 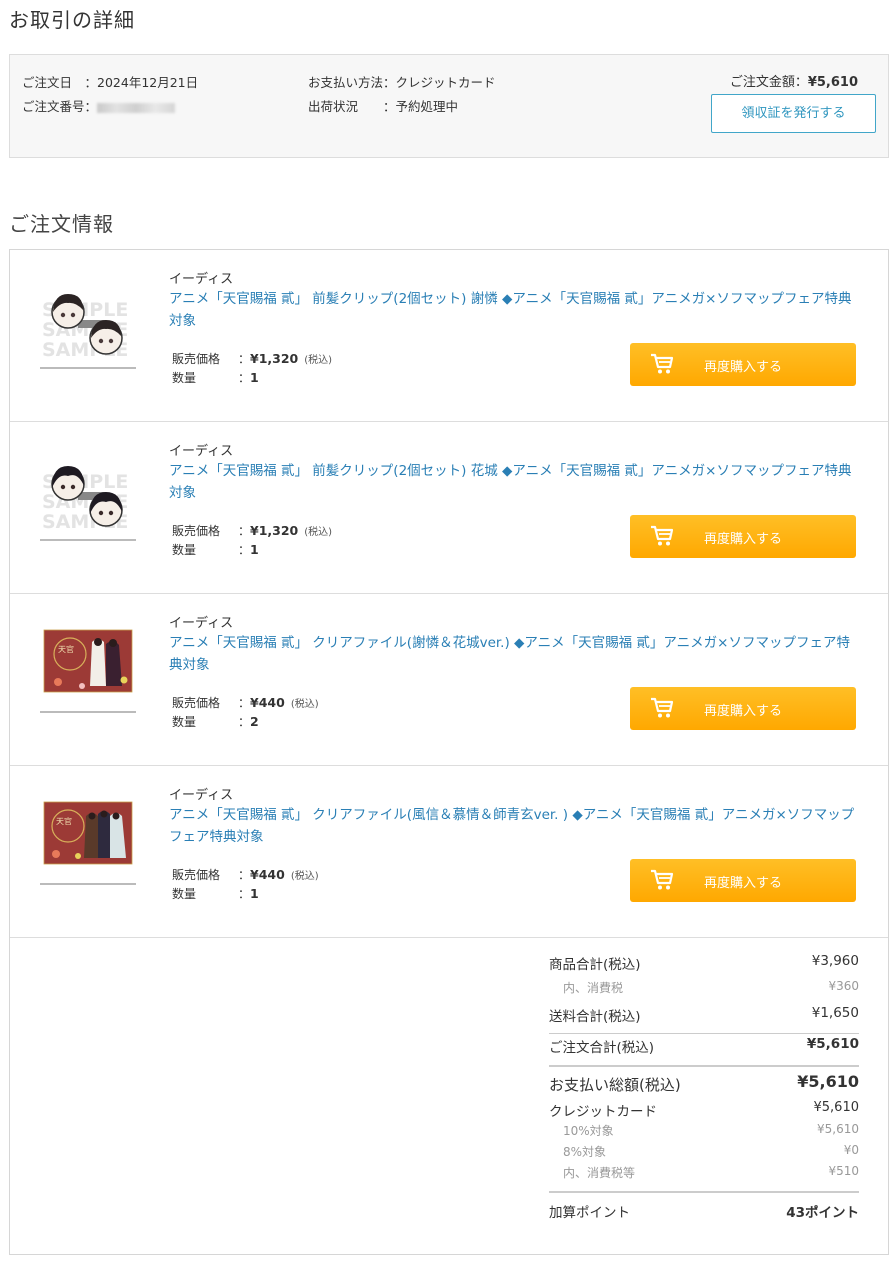 I want to click on price-row: 販売価格 ：¥1,320 (税込), so click(x=252, y=530).